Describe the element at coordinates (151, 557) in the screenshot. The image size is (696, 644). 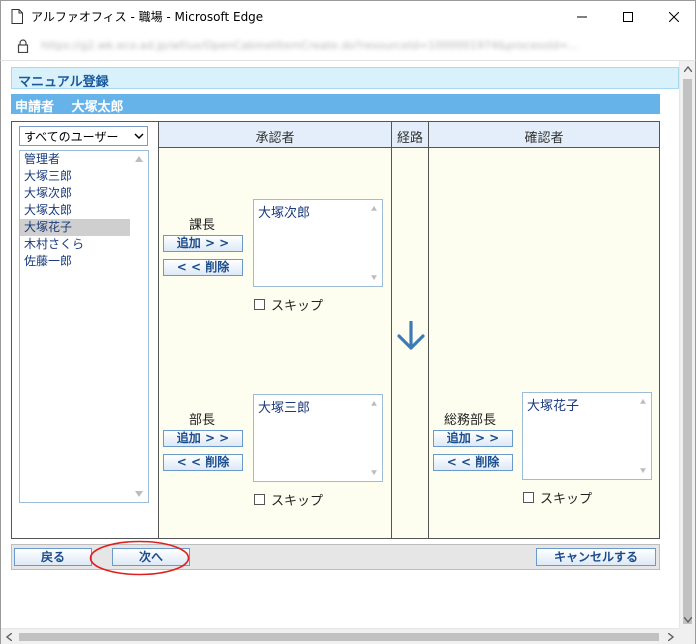
I see `next-button: 次へ` at that location.